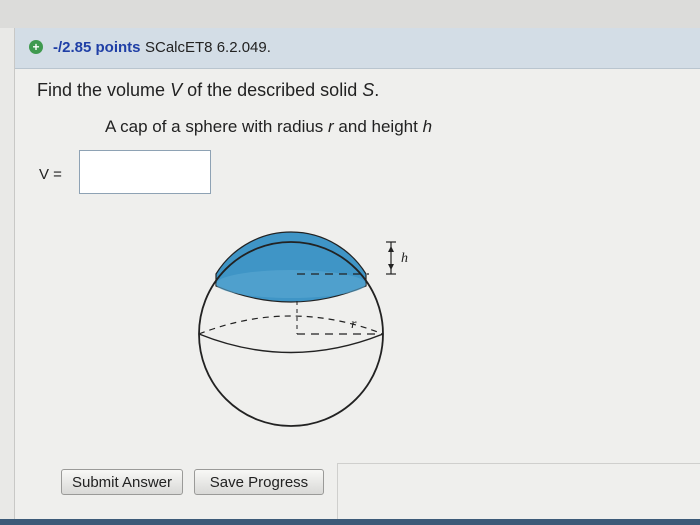 The image size is (700, 525). I want to click on answer-label: V =, so click(50, 174).